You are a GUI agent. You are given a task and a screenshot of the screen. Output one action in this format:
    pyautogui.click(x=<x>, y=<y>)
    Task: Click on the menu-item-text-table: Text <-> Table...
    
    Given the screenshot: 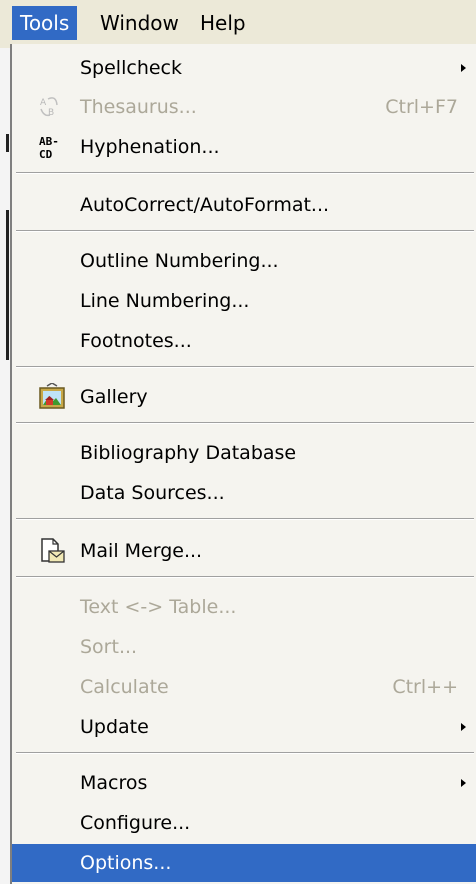 What is the action you would take?
    pyautogui.click(x=244, y=607)
    